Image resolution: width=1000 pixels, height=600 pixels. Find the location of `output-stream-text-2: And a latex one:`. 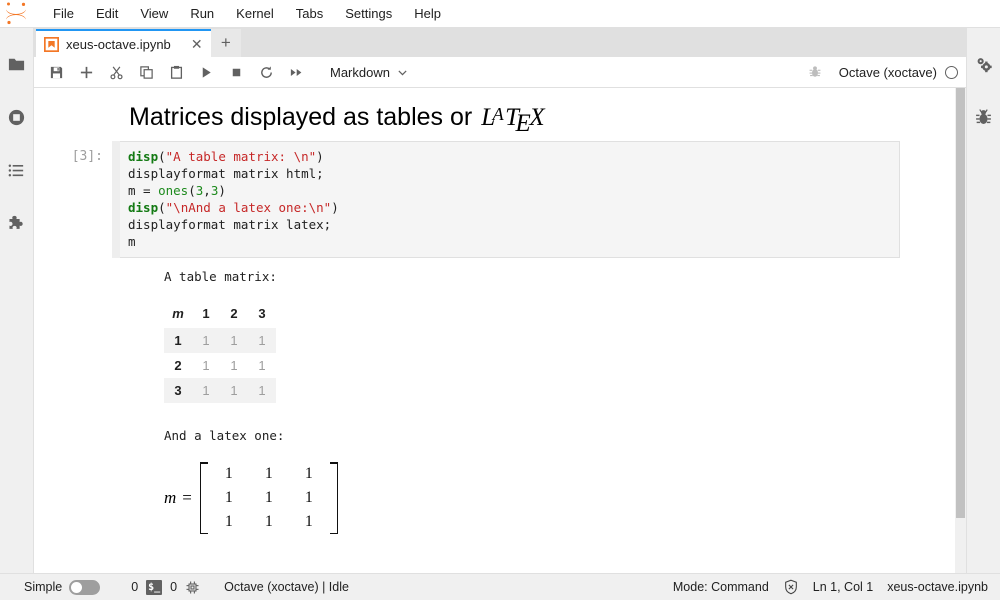

output-stream-text-2: And a latex one: is located at coordinates (224, 436).